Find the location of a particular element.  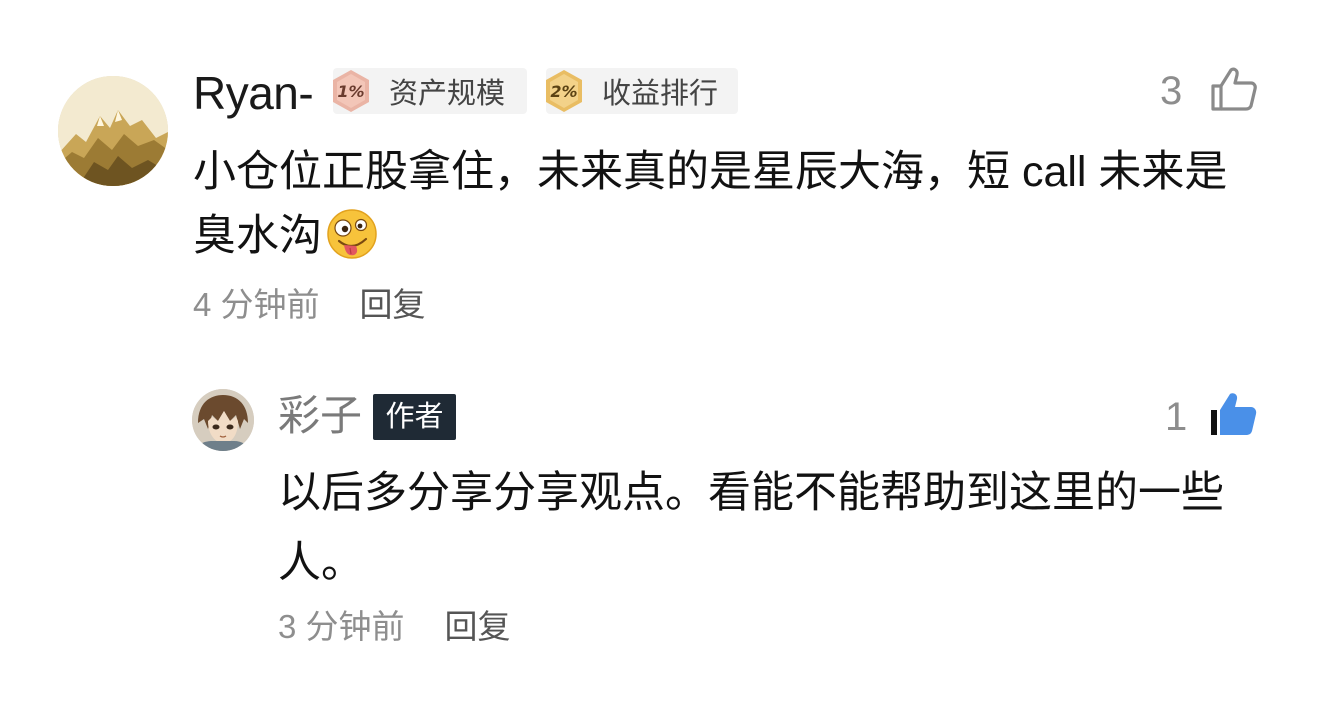

mountain-avatar-image is located at coordinates (113, 131).